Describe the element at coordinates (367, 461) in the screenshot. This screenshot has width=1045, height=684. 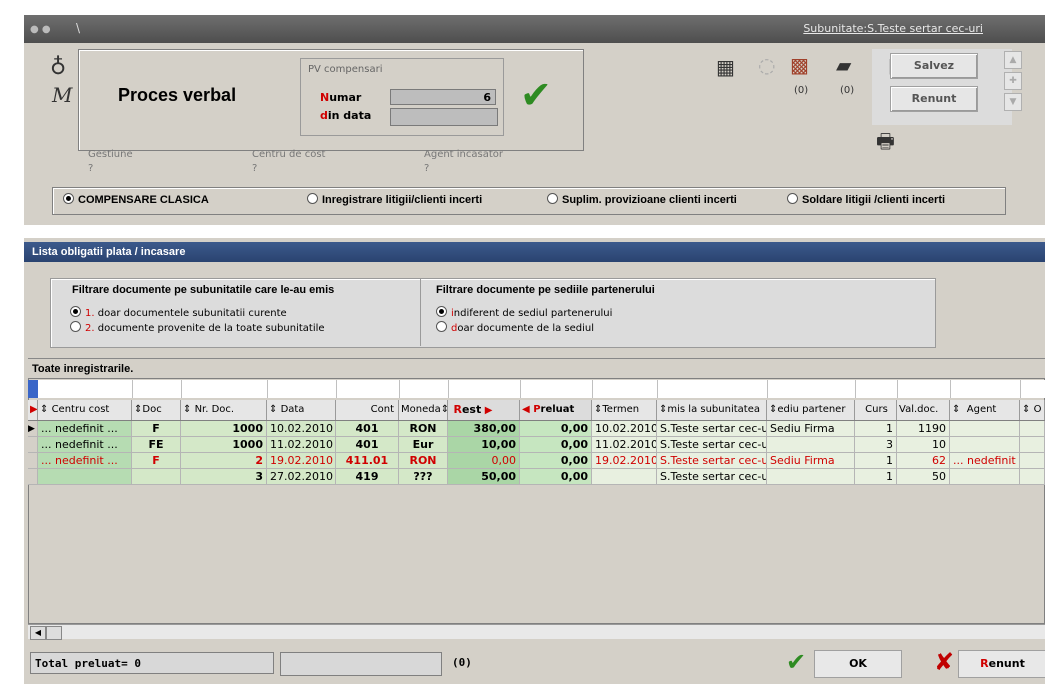
I see `table-cell-cont: 411.01` at that location.